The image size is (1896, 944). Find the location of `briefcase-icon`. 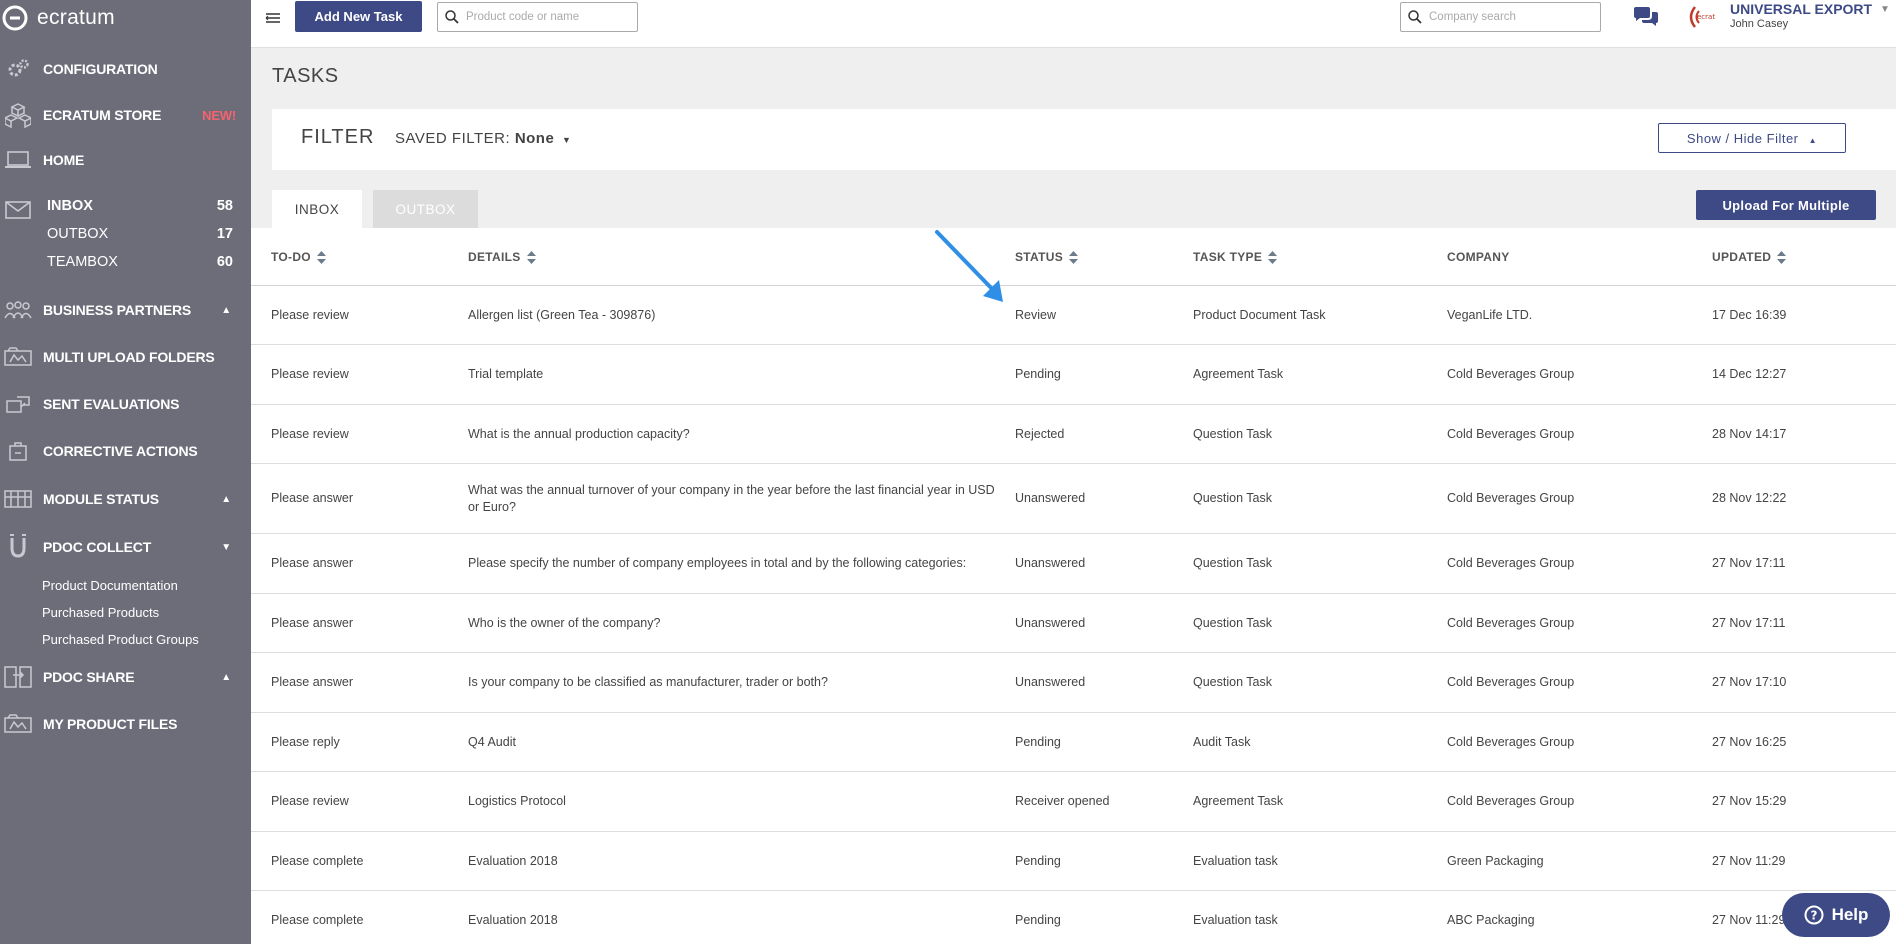

briefcase-icon is located at coordinates (18, 451).